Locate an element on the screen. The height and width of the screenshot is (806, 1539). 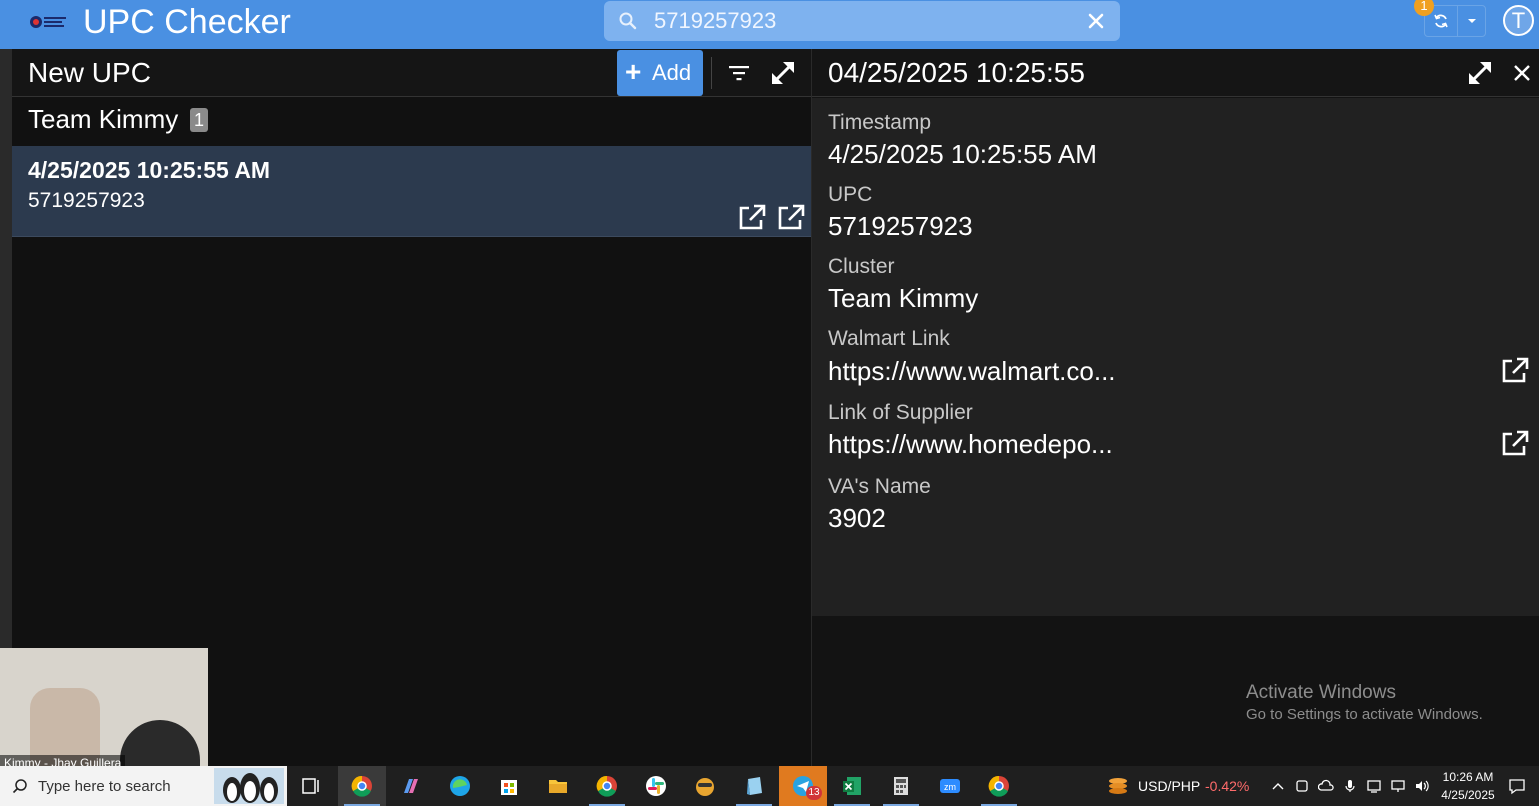
taskbar-excel is located at coordinates (852, 786).